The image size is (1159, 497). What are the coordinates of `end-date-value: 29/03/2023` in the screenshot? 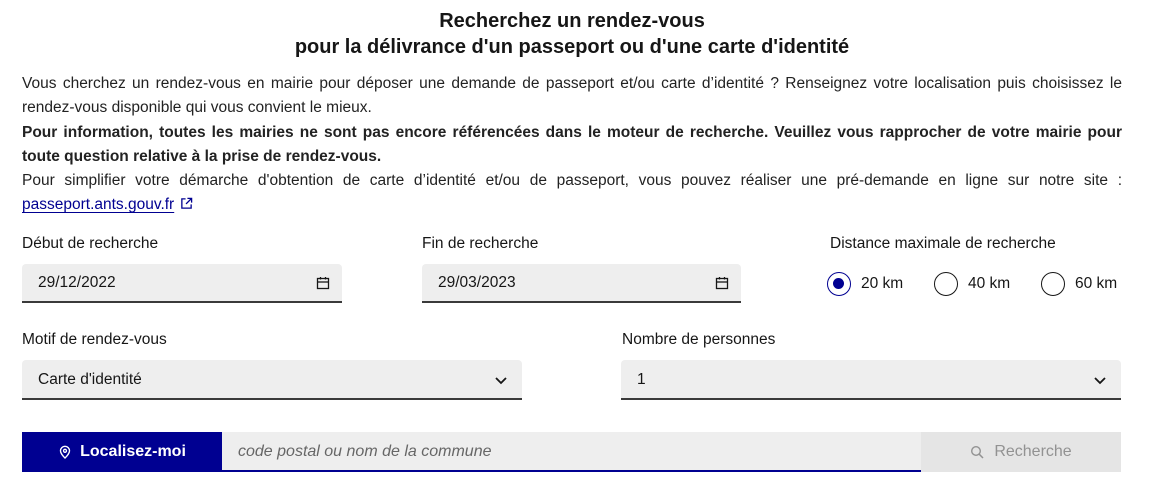 It's located at (477, 282).